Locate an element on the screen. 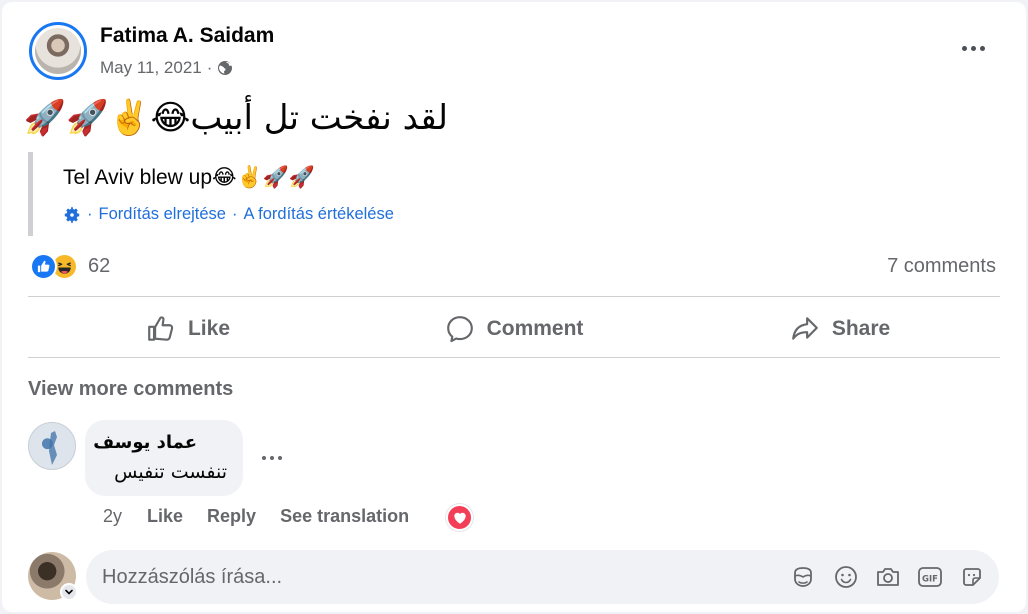 The height and width of the screenshot is (614, 1028). post-meta: May 11, 2021 · is located at coordinates (166, 68).